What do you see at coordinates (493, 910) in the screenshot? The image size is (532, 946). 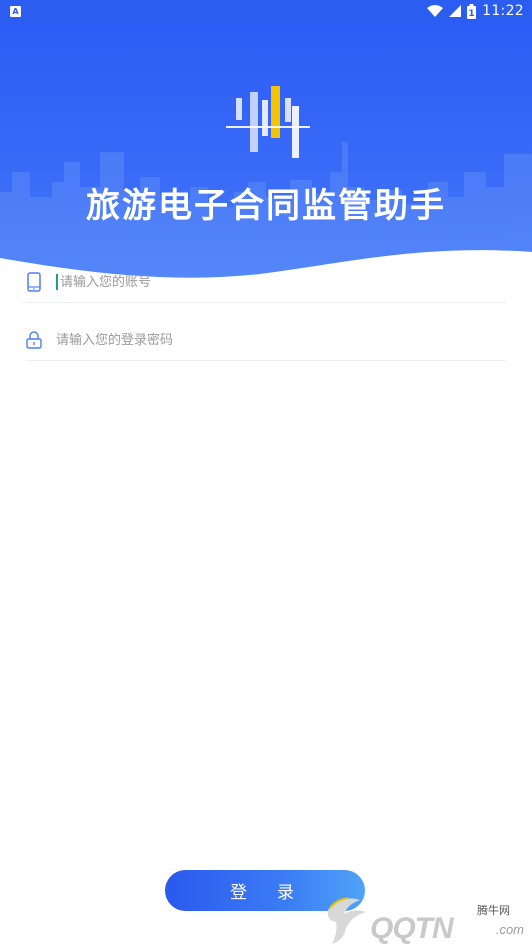 I see `watermark-cn: 腾牛网` at bounding box center [493, 910].